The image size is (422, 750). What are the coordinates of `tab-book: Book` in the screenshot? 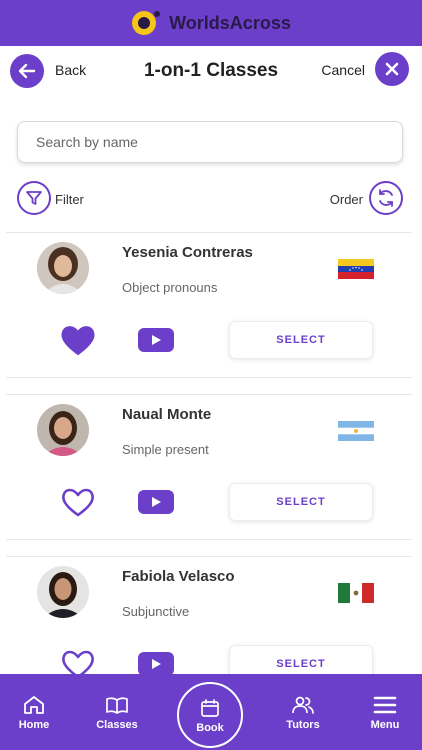 It's located at (210, 715).